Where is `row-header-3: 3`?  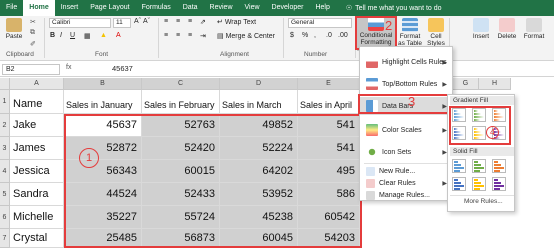 row-header-3: 3 is located at coordinates (5, 148).